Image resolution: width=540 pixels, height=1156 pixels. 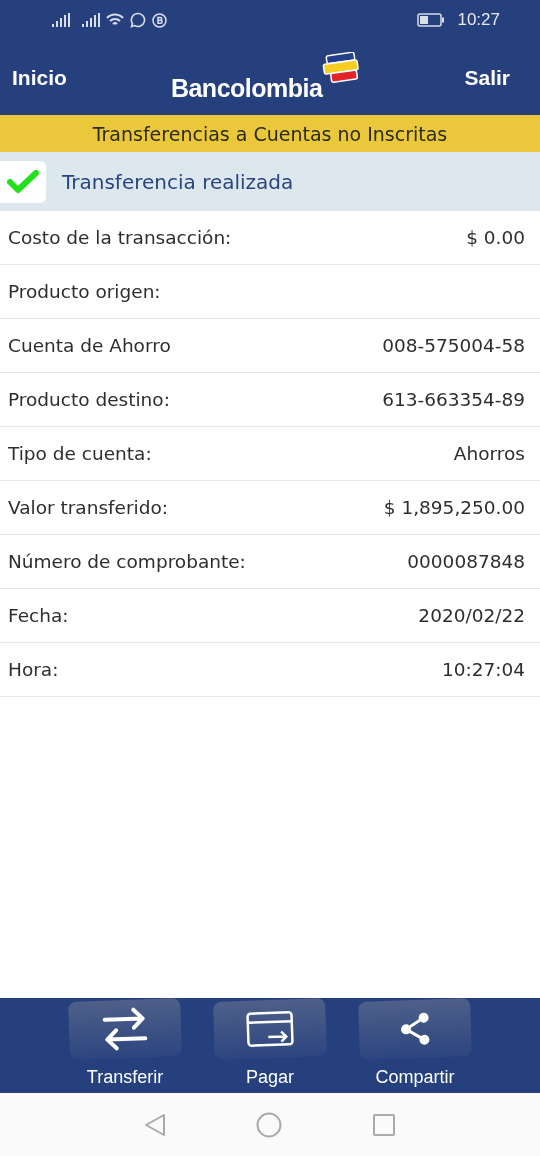 I want to click on recents-icon, so click(x=384, y=1124).